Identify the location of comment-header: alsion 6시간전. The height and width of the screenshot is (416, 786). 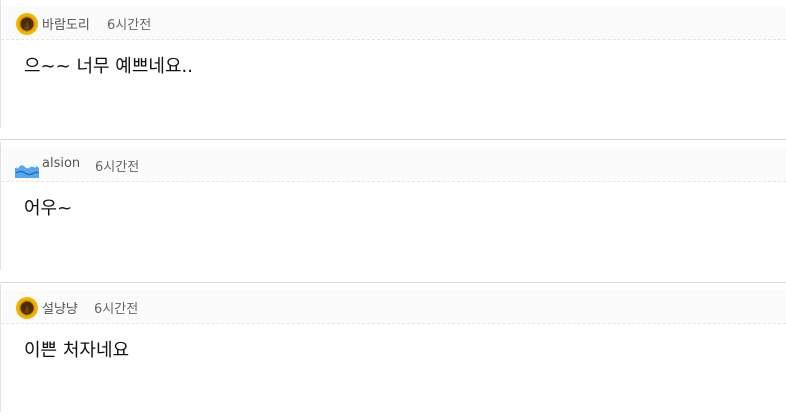
(393, 165).